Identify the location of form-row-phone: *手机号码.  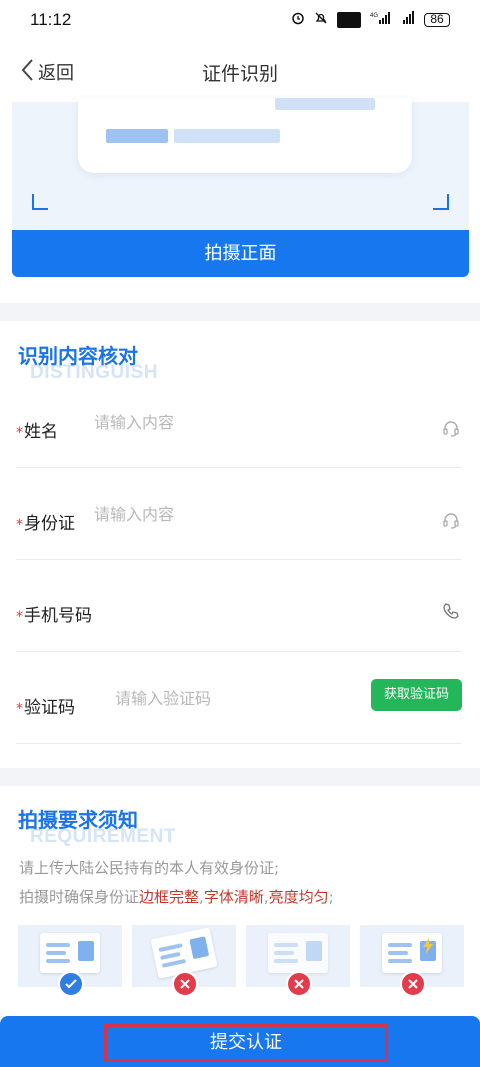
(239, 606).